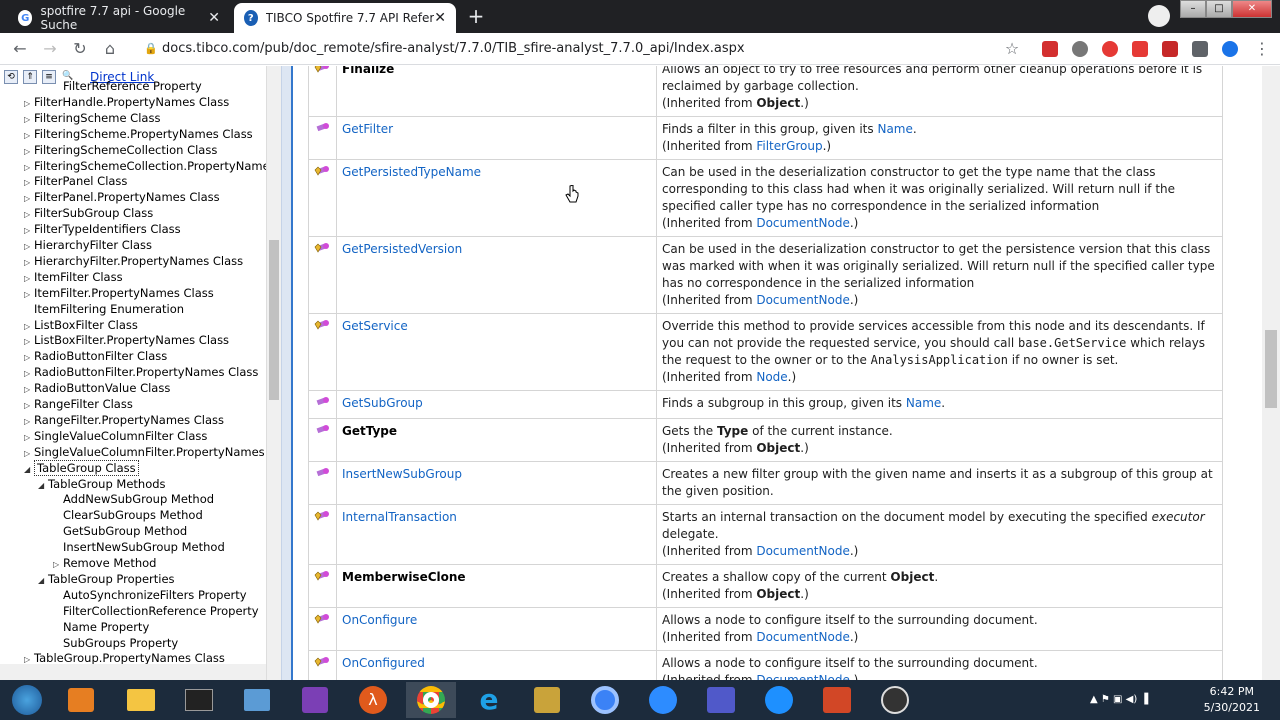 This screenshot has height=720, width=1280. What do you see at coordinates (27, 700) in the screenshot?
I see `start-button` at bounding box center [27, 700].